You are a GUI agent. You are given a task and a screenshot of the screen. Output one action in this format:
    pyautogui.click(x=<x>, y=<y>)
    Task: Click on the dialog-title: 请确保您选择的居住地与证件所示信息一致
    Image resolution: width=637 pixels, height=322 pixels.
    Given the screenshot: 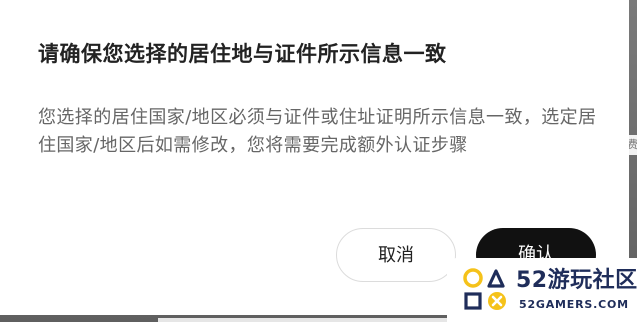 What is the action you would take?
    pyautogui.click(x=242, y=54)
    